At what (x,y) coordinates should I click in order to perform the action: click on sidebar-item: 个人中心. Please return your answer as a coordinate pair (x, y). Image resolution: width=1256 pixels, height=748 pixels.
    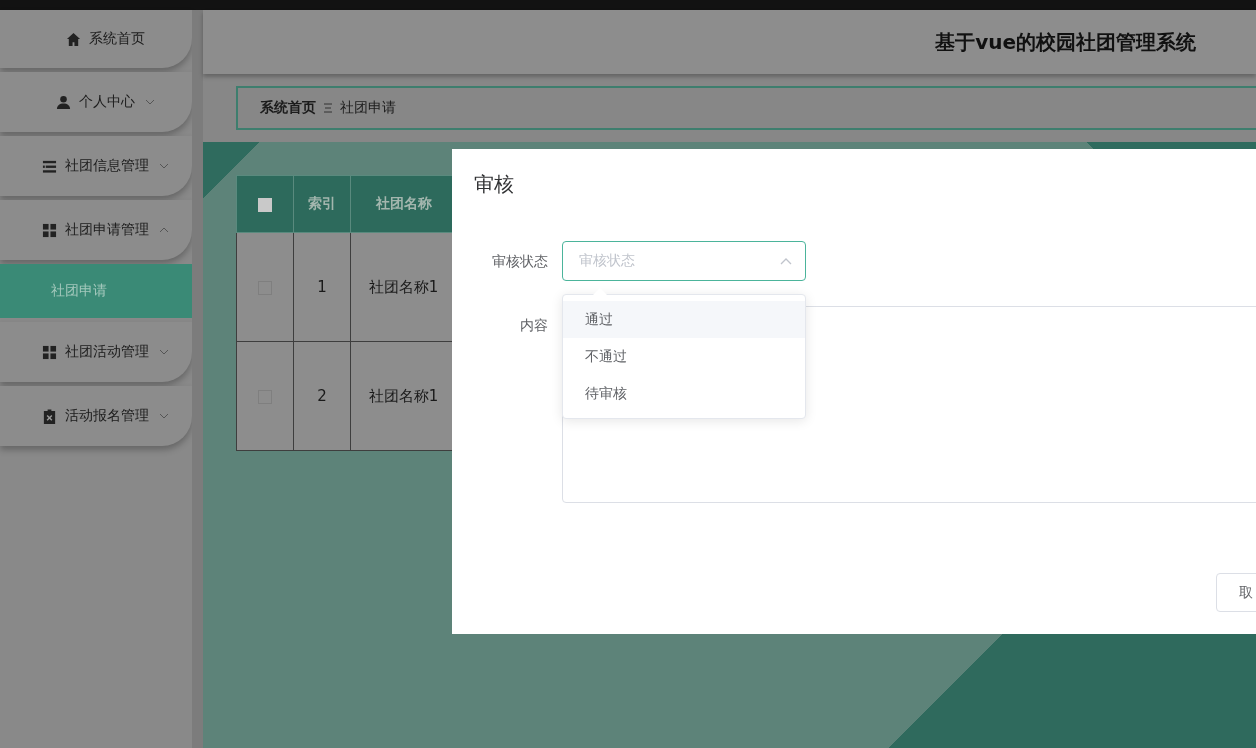
    Looking at the image, I should click on (96, 102).